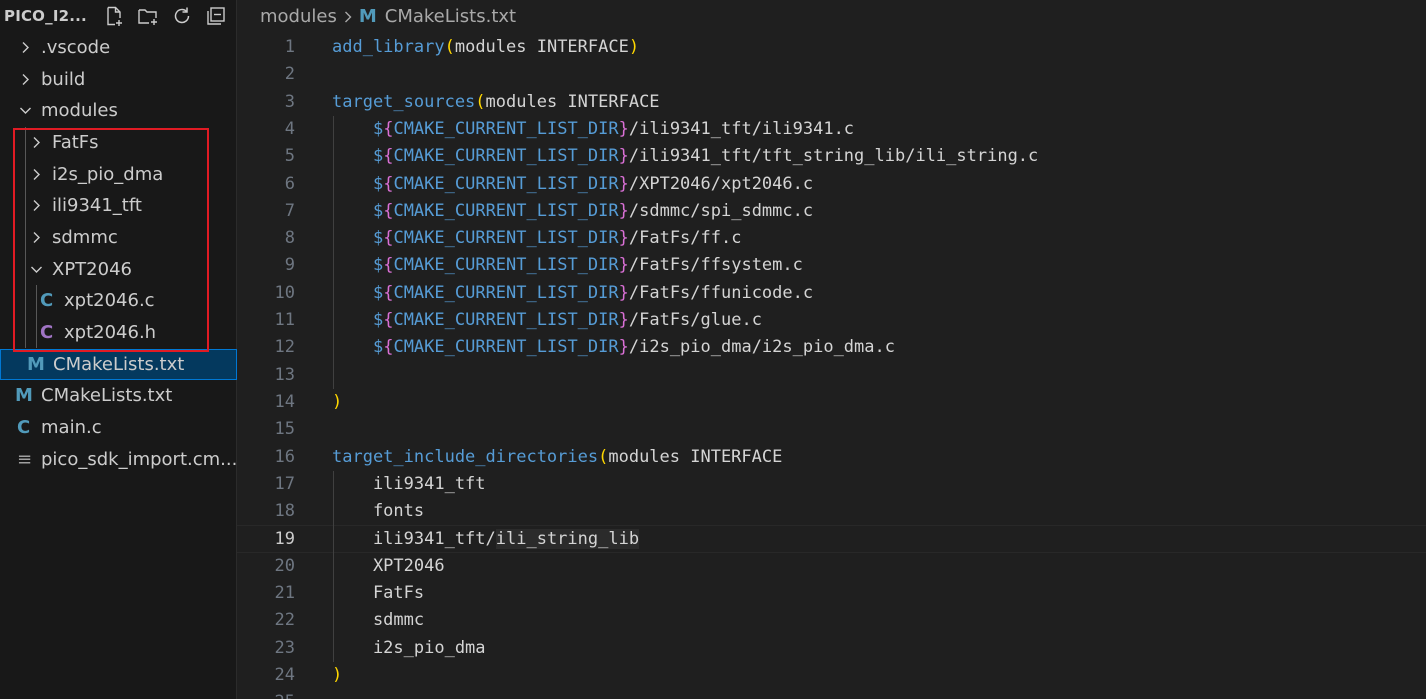  I want to click on indent-guide, so click(333, 252).